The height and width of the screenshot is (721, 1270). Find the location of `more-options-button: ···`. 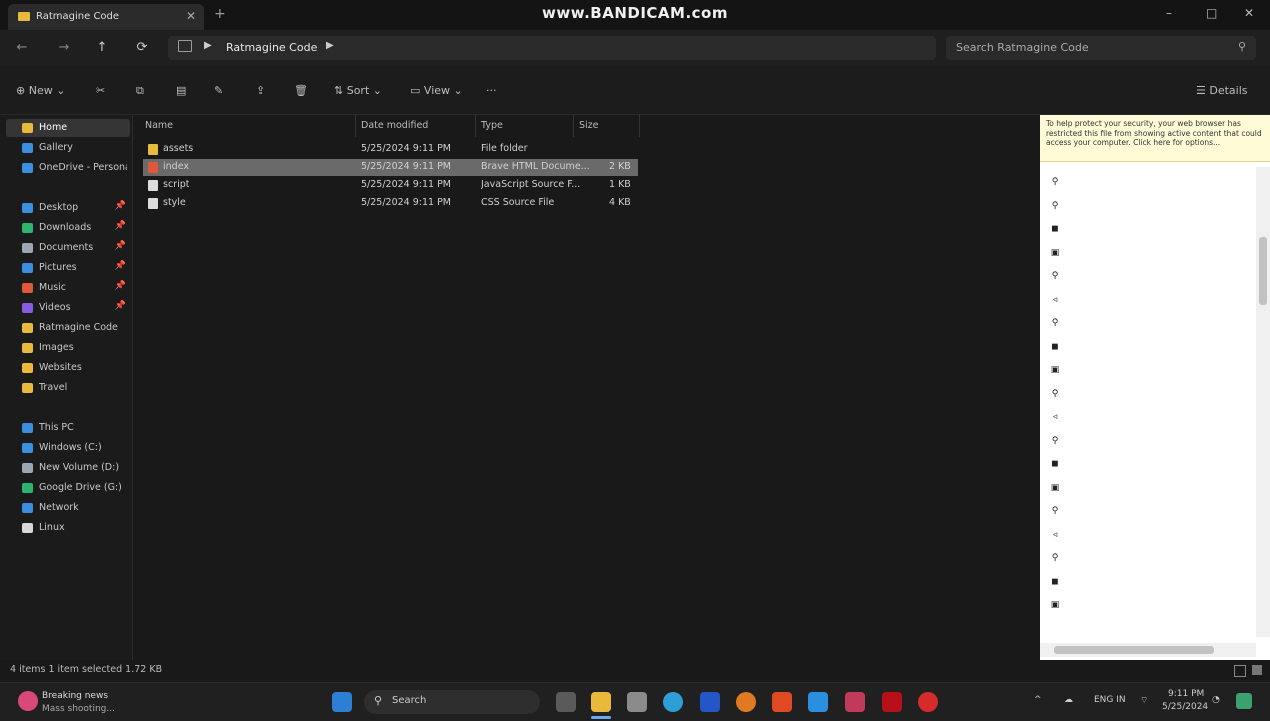

more-options-button: ··· is located at coordinates (491, 90).